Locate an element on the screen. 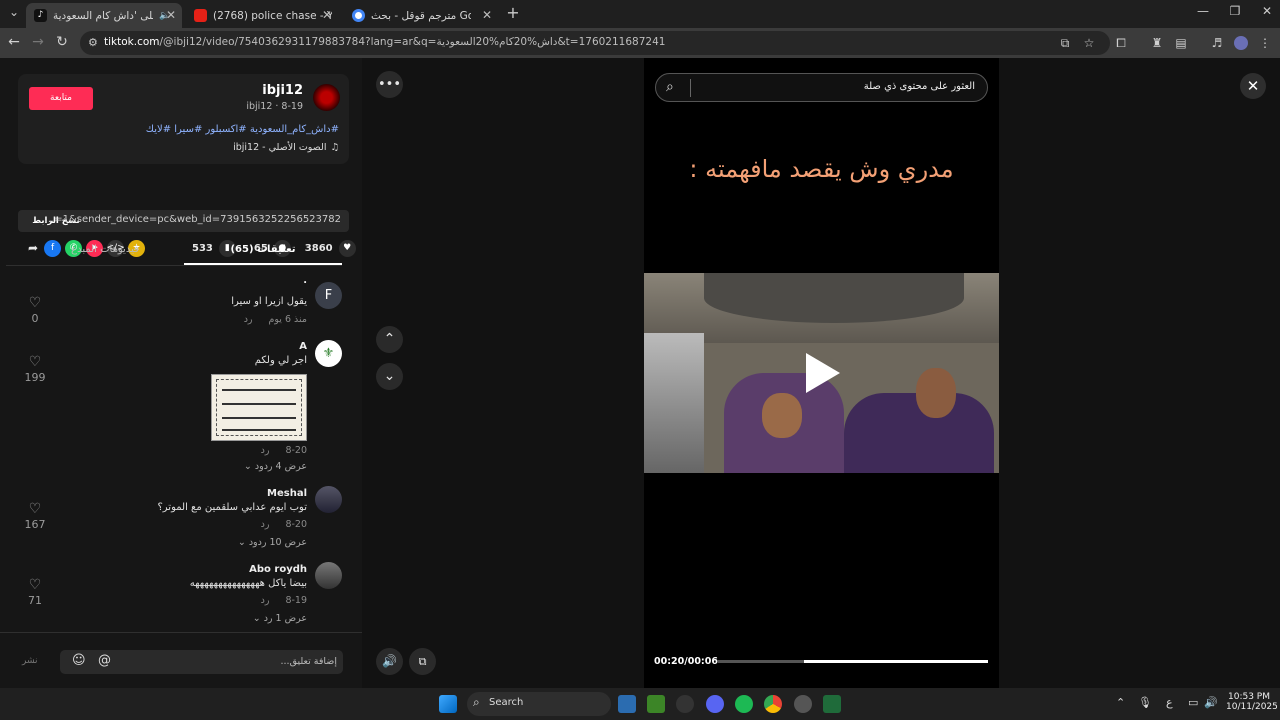 The image size is (1280, 720). mention-icon: @ is located at coordinates (104, 660).